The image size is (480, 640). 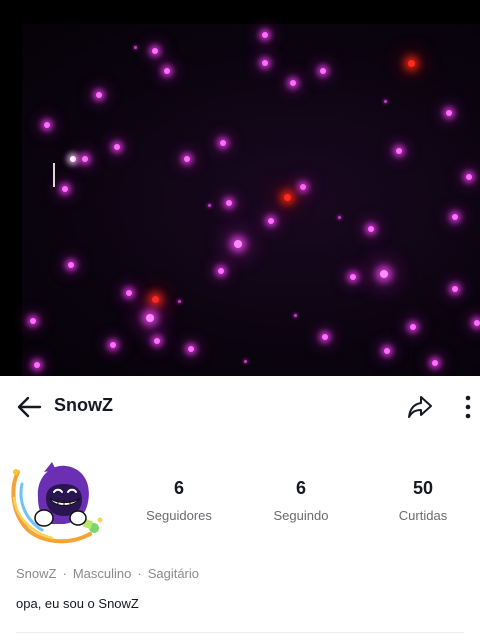 I want to click on back-button, so click(x=29, y=407).